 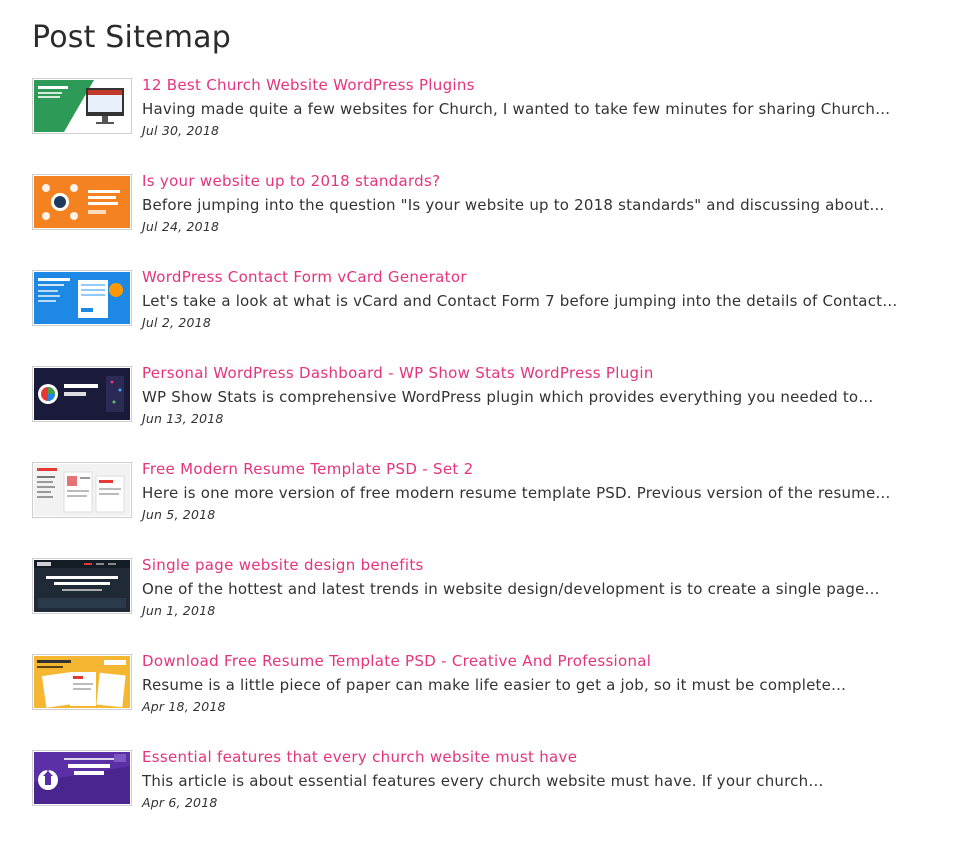 What do you see at coordinates (532, 469) in the screenshot?
I see `post-title-link: Free Modern Resume Template PSD - Set 2` at bounding box center [532, 469].